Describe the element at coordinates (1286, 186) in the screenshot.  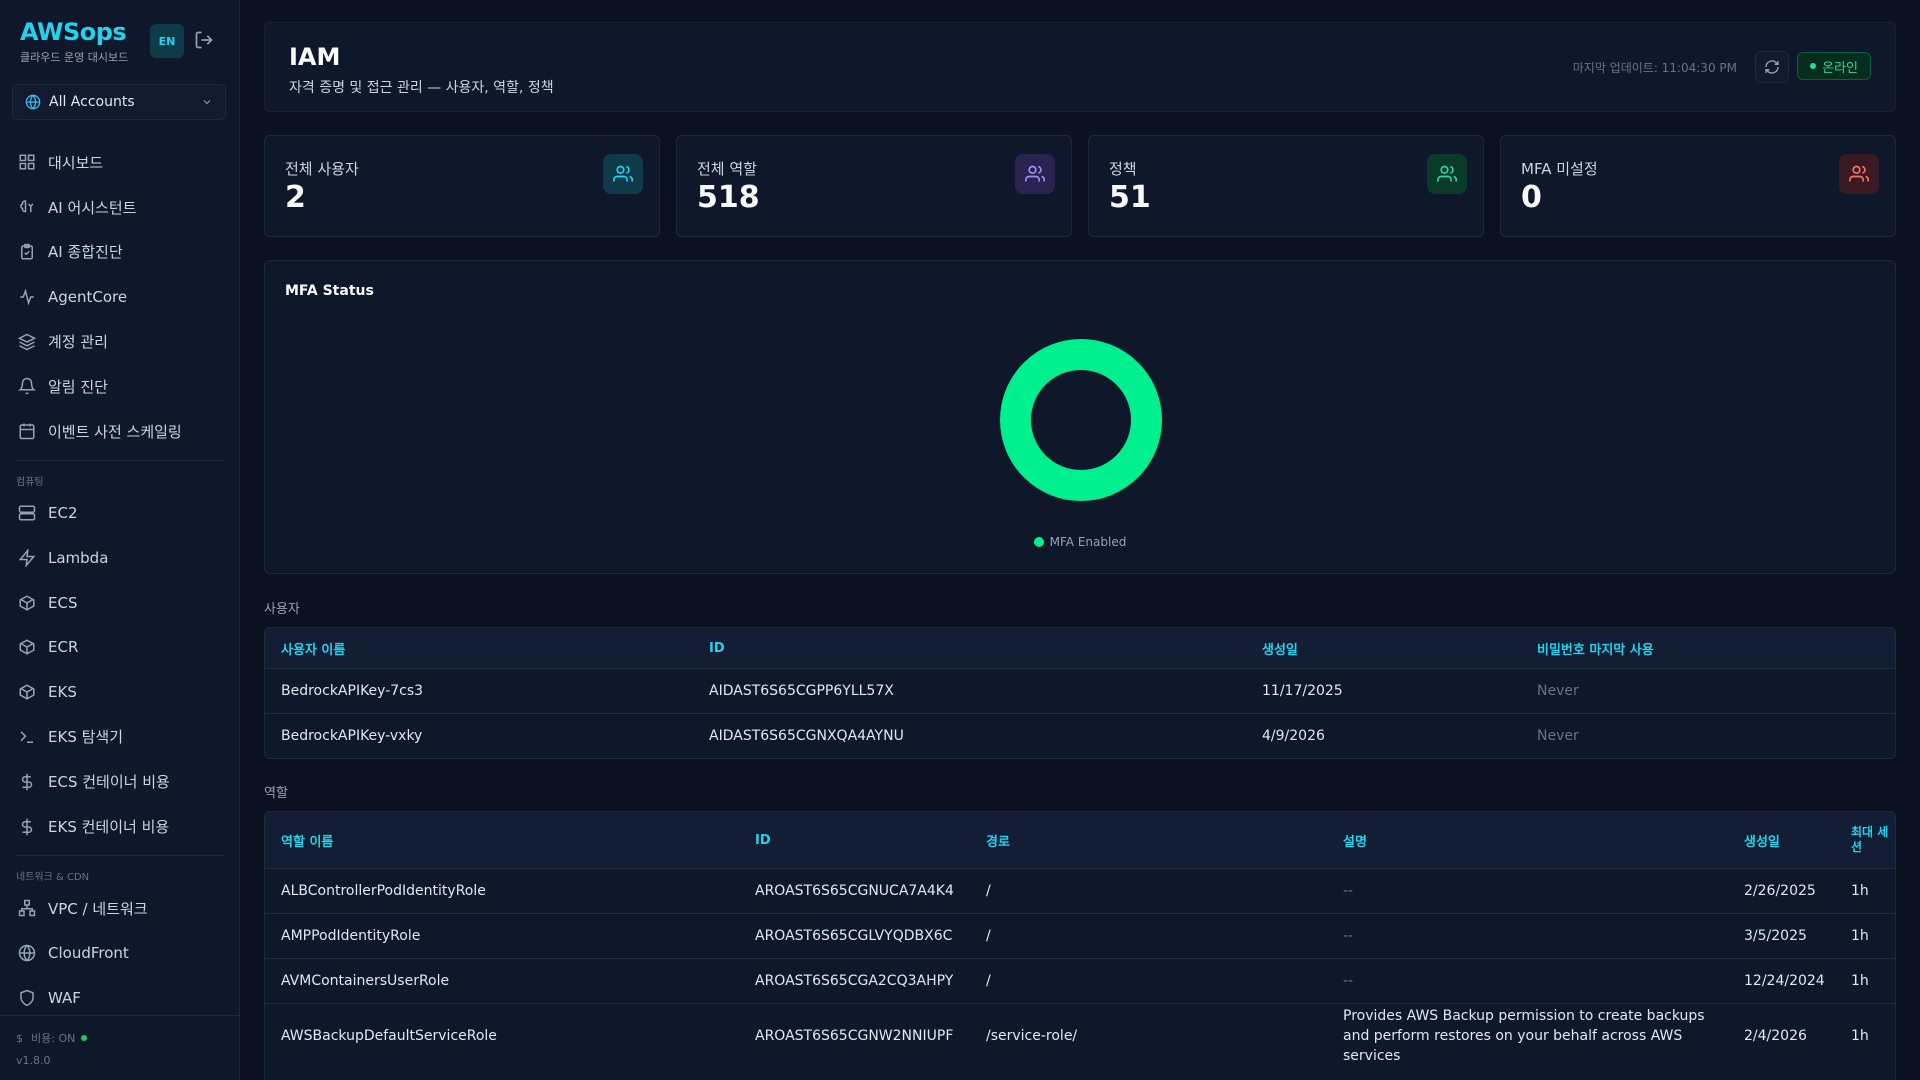
I see `stat-card-policies: 정책 51` at that location.